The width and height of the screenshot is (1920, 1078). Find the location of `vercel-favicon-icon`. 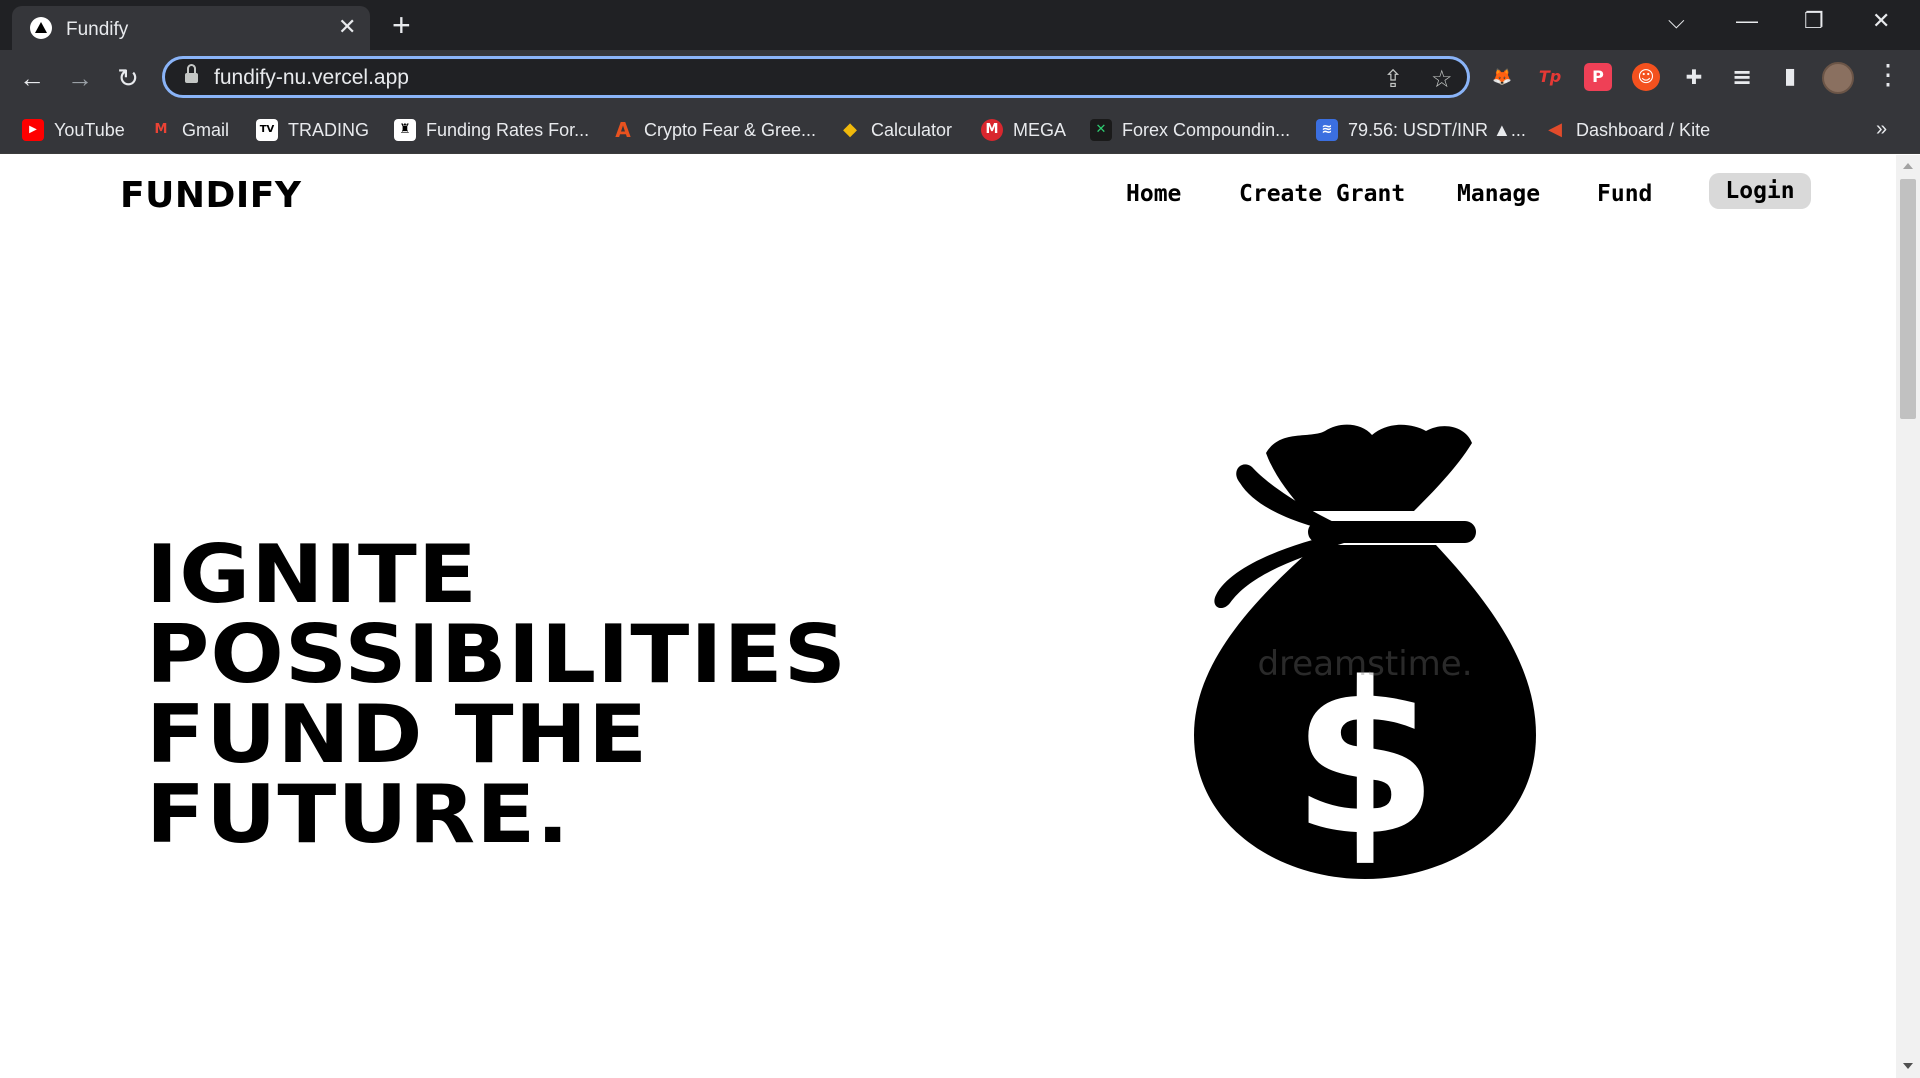

vercel-favicon-icon is located at coordinates (41, 28).